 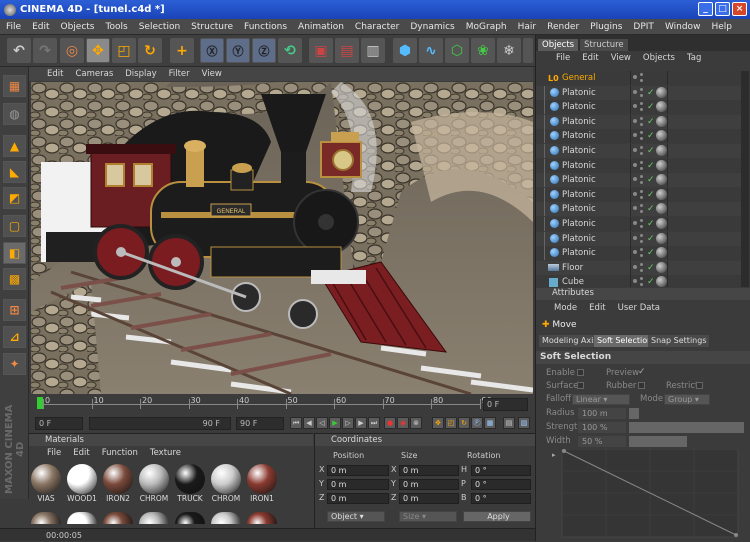 What do you see at coordinates (265, 27) in the screenshot?
I see `menu-functions: Functions` at bounding box center [265, 27].